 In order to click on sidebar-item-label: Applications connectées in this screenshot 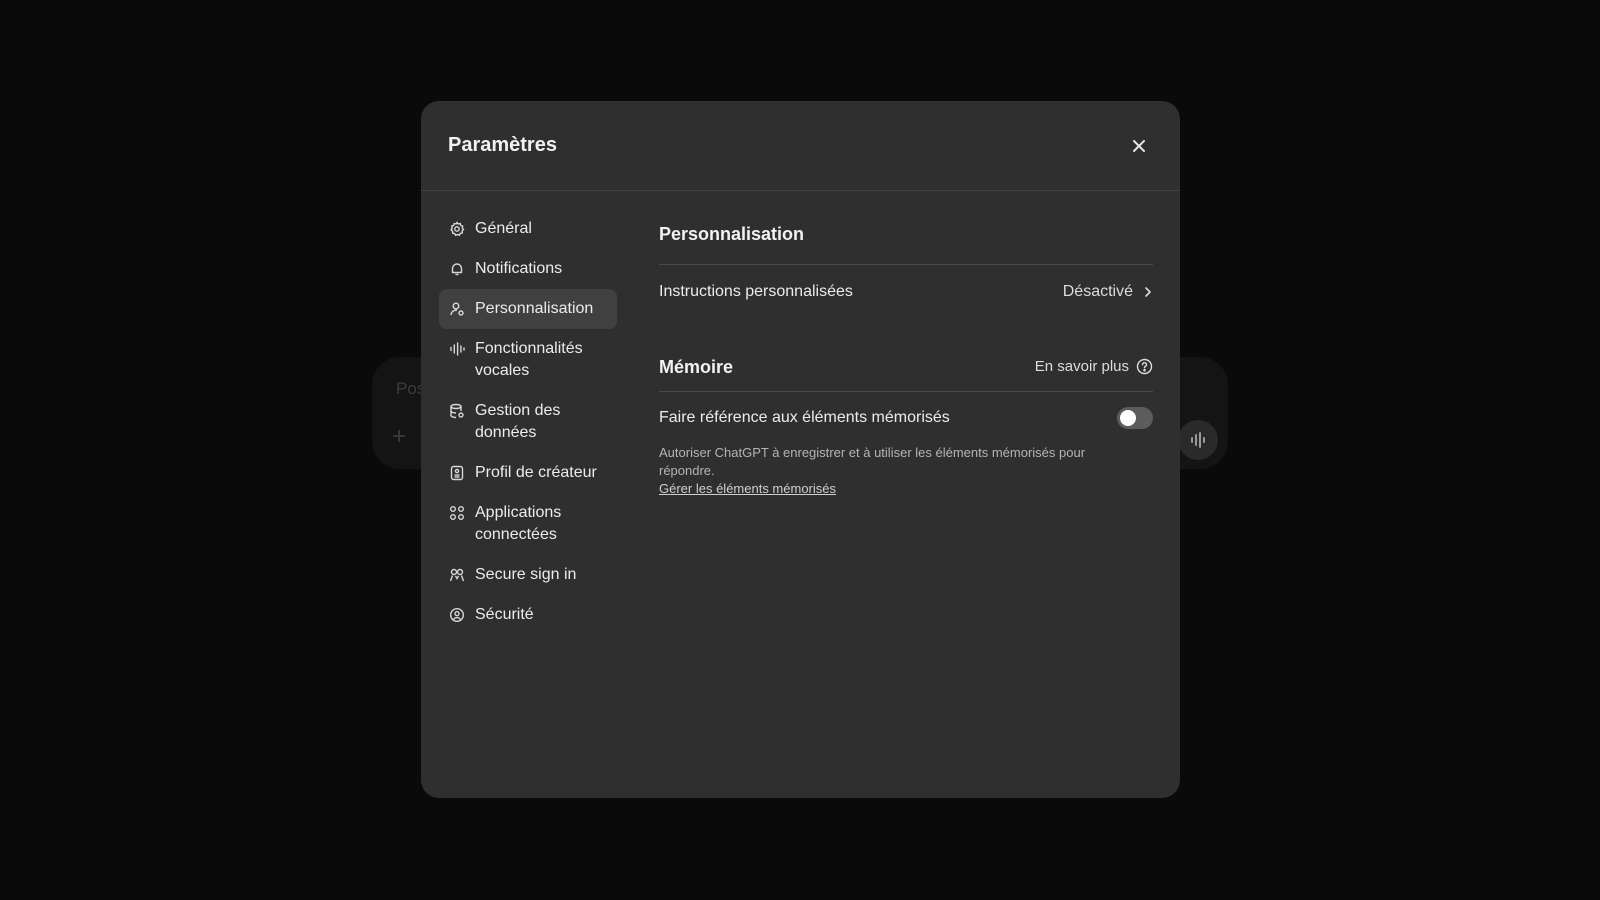, I will do `click(518, 523)`.